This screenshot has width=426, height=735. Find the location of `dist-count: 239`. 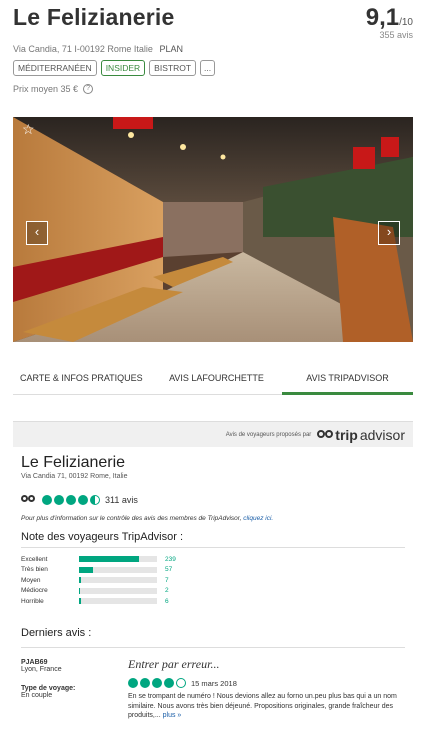

dist-count: 239 is located at coordinates (170, 559).